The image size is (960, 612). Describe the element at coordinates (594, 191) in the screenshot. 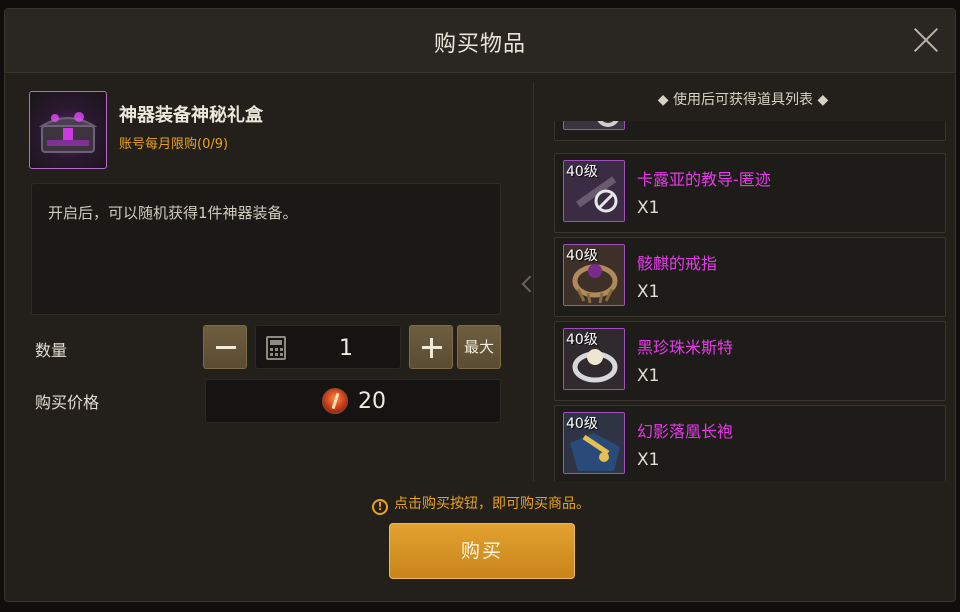

I see `dagger-icon: 40级` at that location.